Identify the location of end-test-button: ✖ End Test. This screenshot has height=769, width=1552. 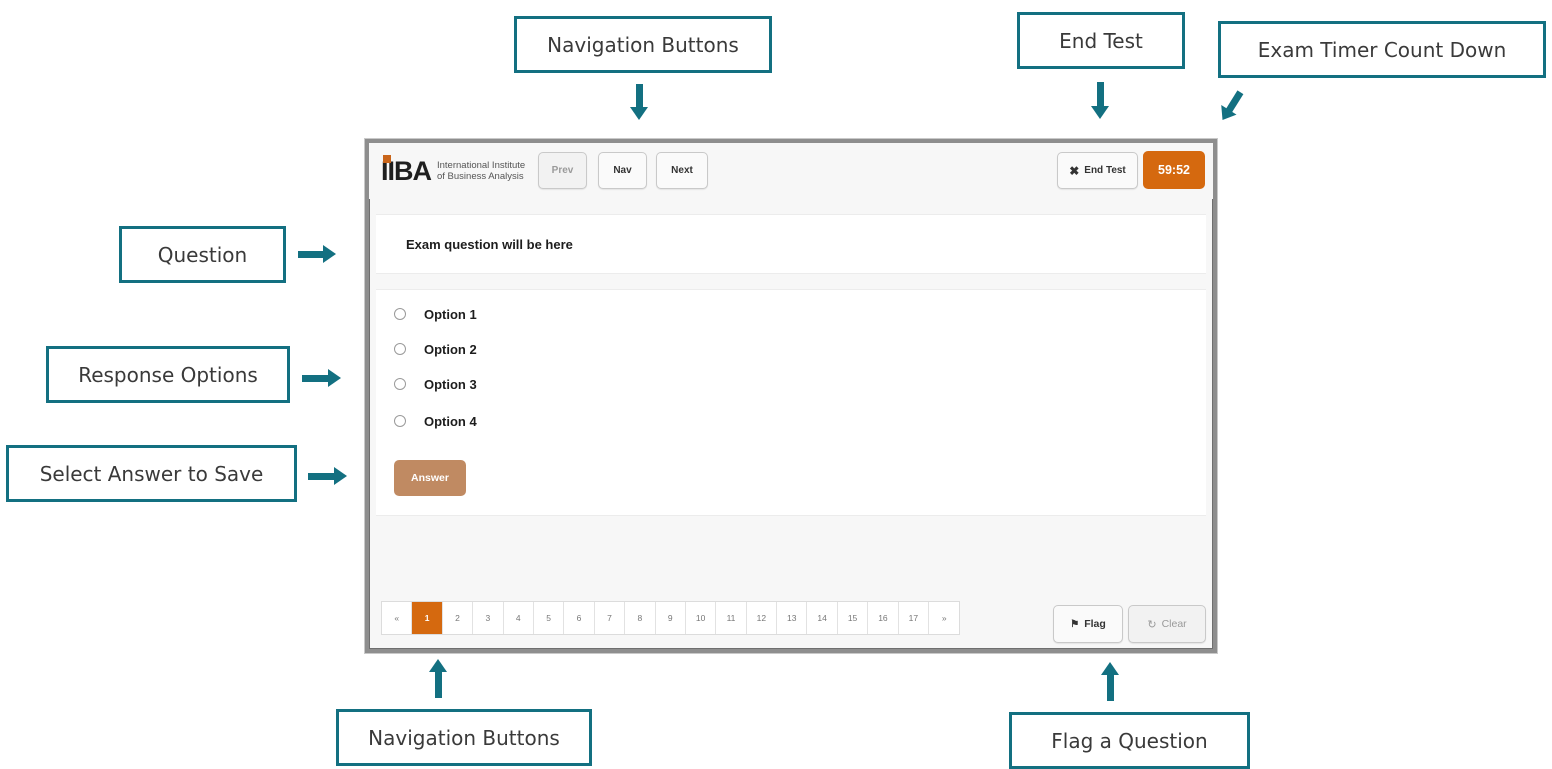
(1097, 170).